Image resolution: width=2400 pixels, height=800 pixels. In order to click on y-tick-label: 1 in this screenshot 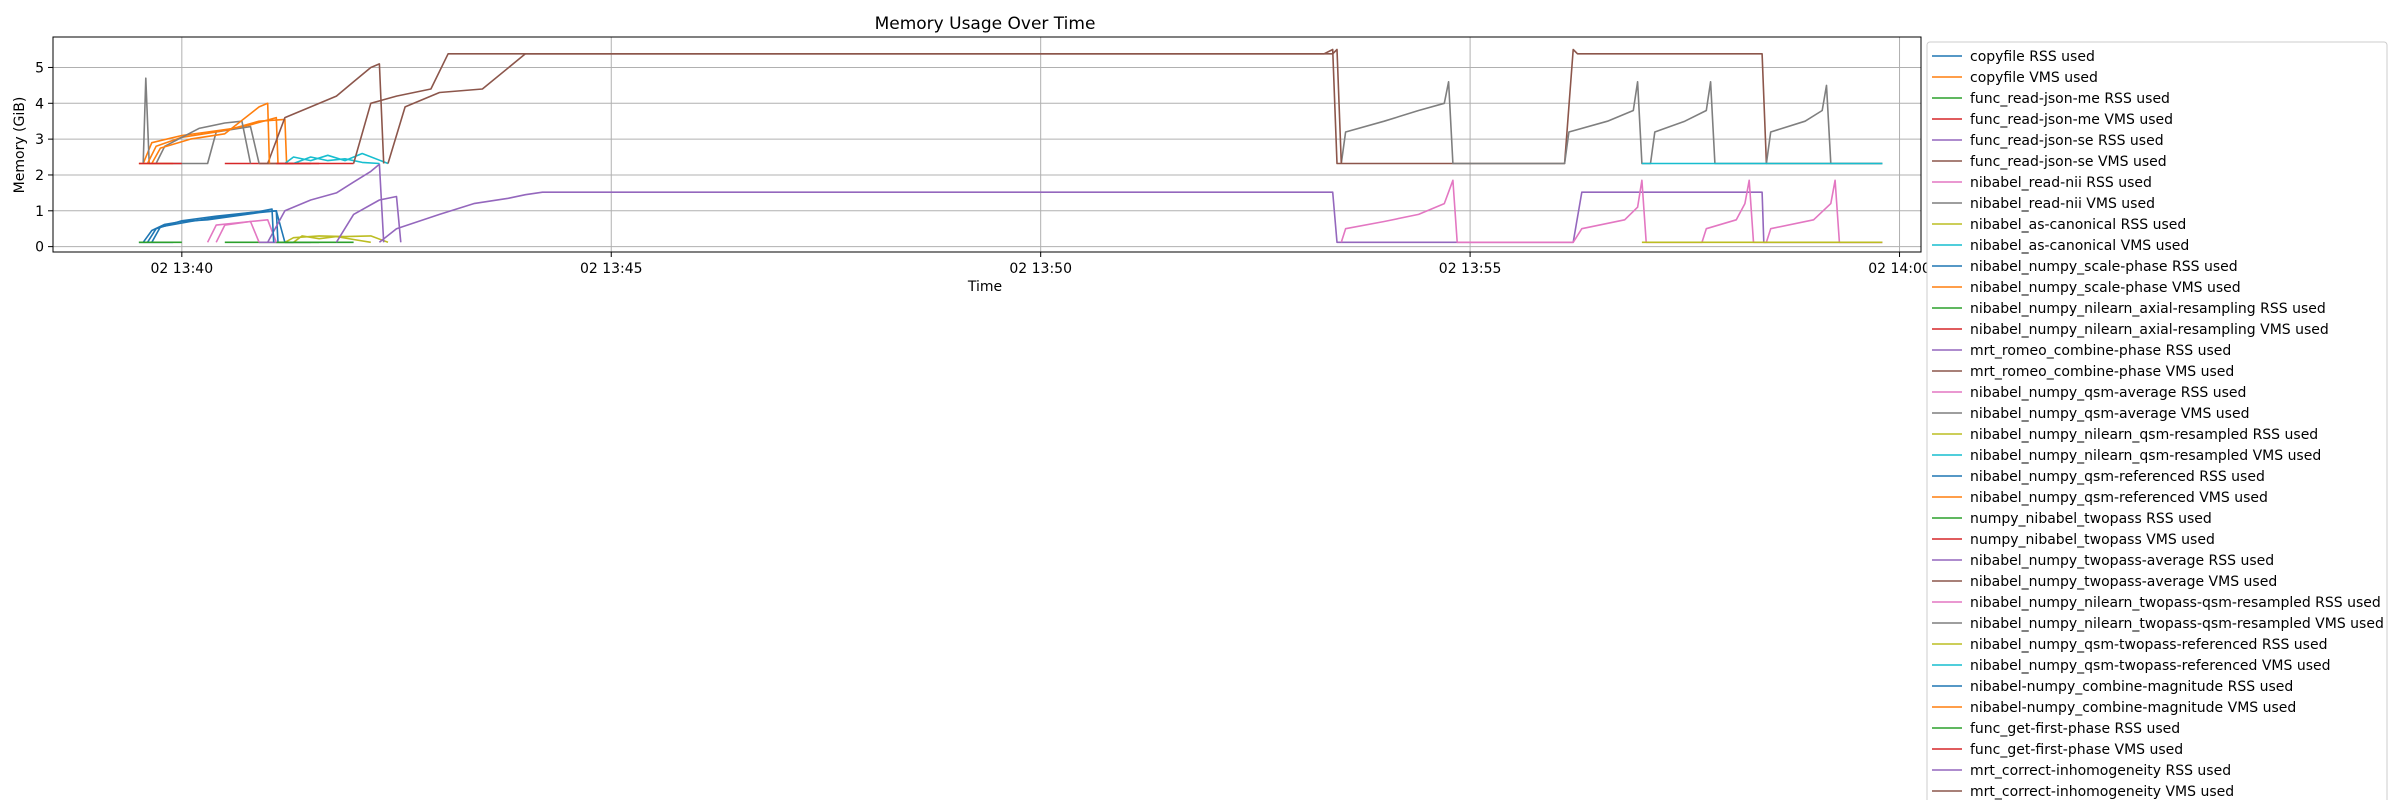, I will do `click(39, 212)`.